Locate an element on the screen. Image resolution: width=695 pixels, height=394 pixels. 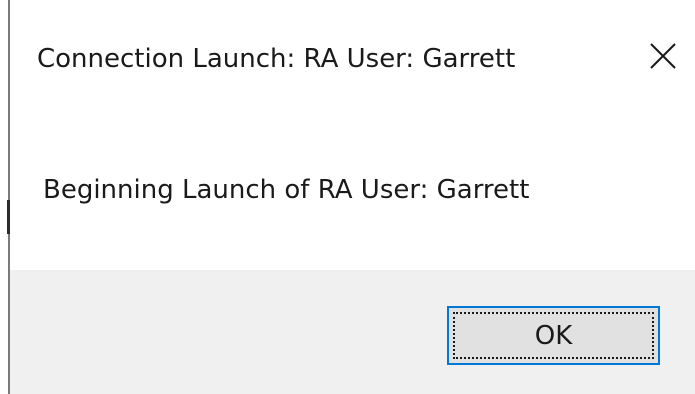
ok-button: OK is located at coordinates (553, 335).